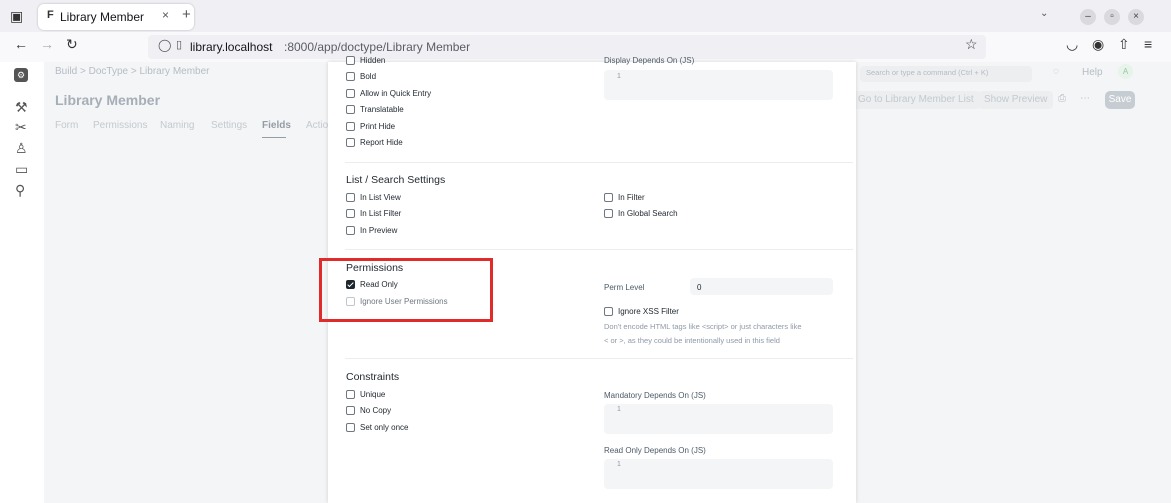  What do you see at coordinates (648, 213) in the screenshot?
I see `in-global-search-label: In Global Search` at bounding box center [648, 213].